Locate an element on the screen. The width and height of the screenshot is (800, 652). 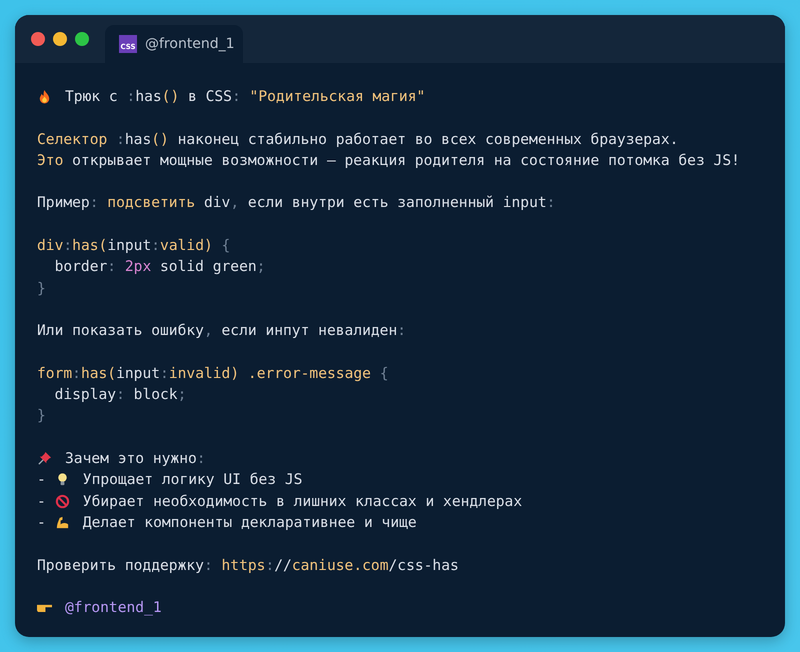
text-line: Зачем это нужно: is located at coordinates (135, 459).